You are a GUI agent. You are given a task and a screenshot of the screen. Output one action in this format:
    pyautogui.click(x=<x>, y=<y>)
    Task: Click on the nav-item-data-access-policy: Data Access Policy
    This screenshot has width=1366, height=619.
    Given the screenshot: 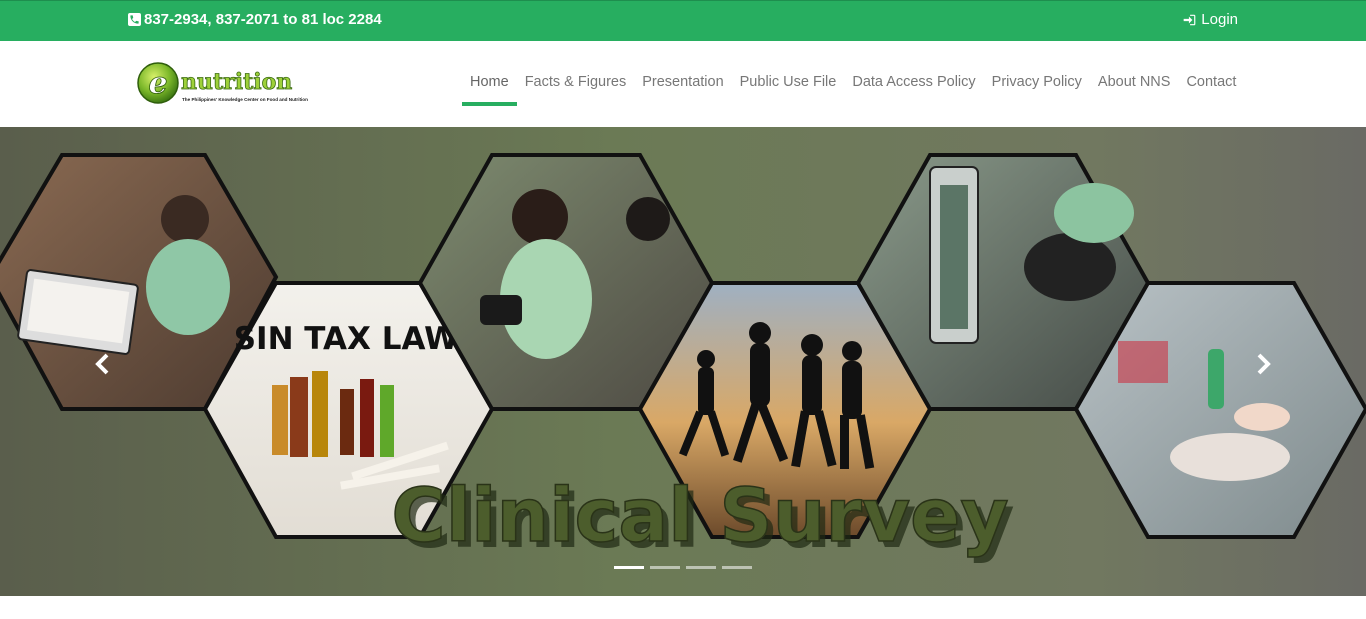 What is the action you would take?
    pyautogui.click(x=913, y=84)
    